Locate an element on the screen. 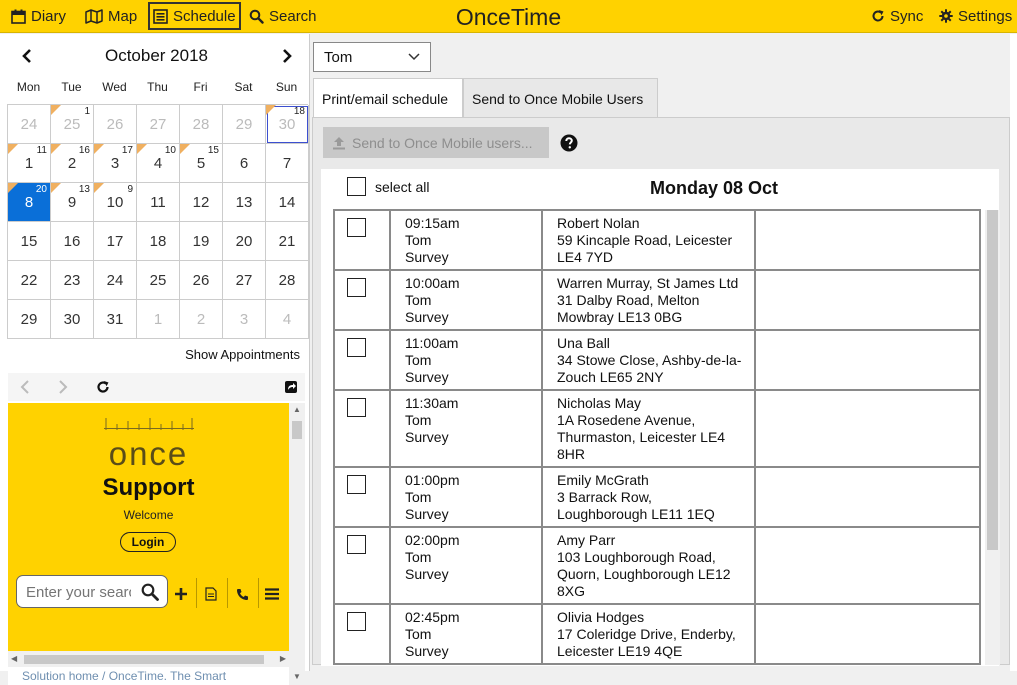  sync-button: Sync is located at coordinates (897, 16).